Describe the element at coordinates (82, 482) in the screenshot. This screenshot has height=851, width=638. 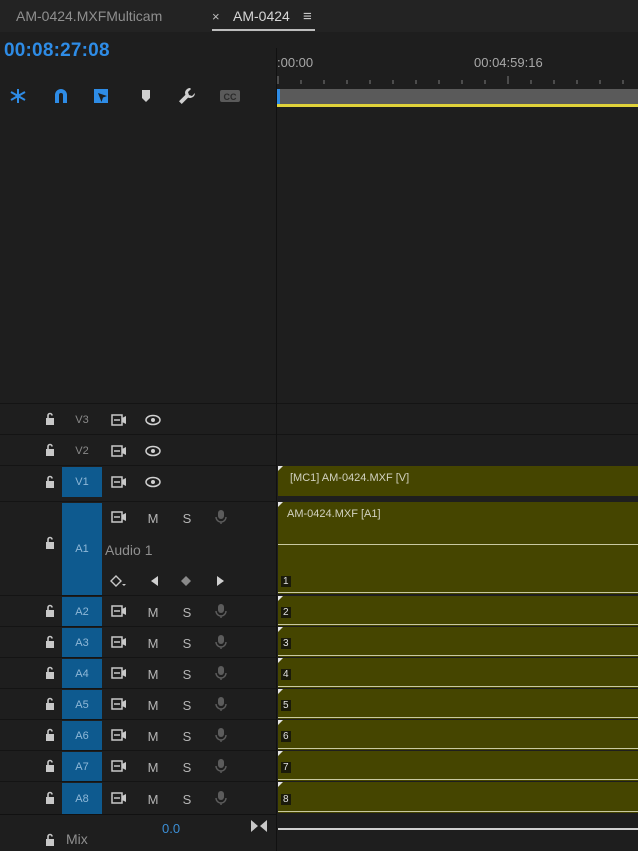
I see `track-target-v1: V1` at that location.